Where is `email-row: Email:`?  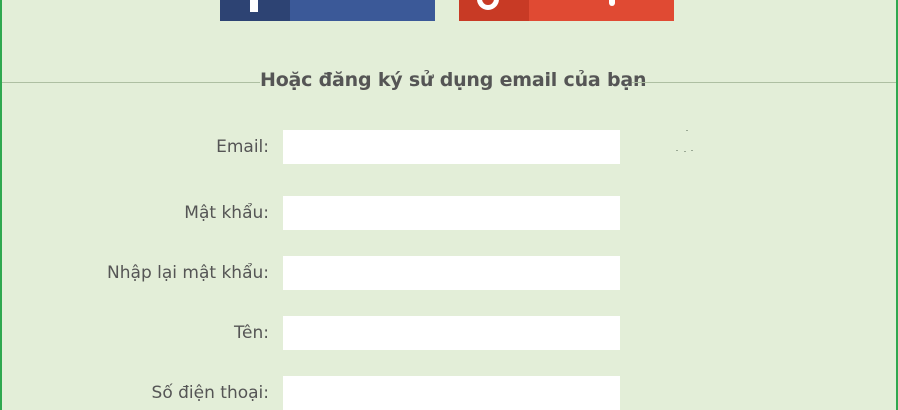
email-row: Email: is located at coordinates (449, 147).